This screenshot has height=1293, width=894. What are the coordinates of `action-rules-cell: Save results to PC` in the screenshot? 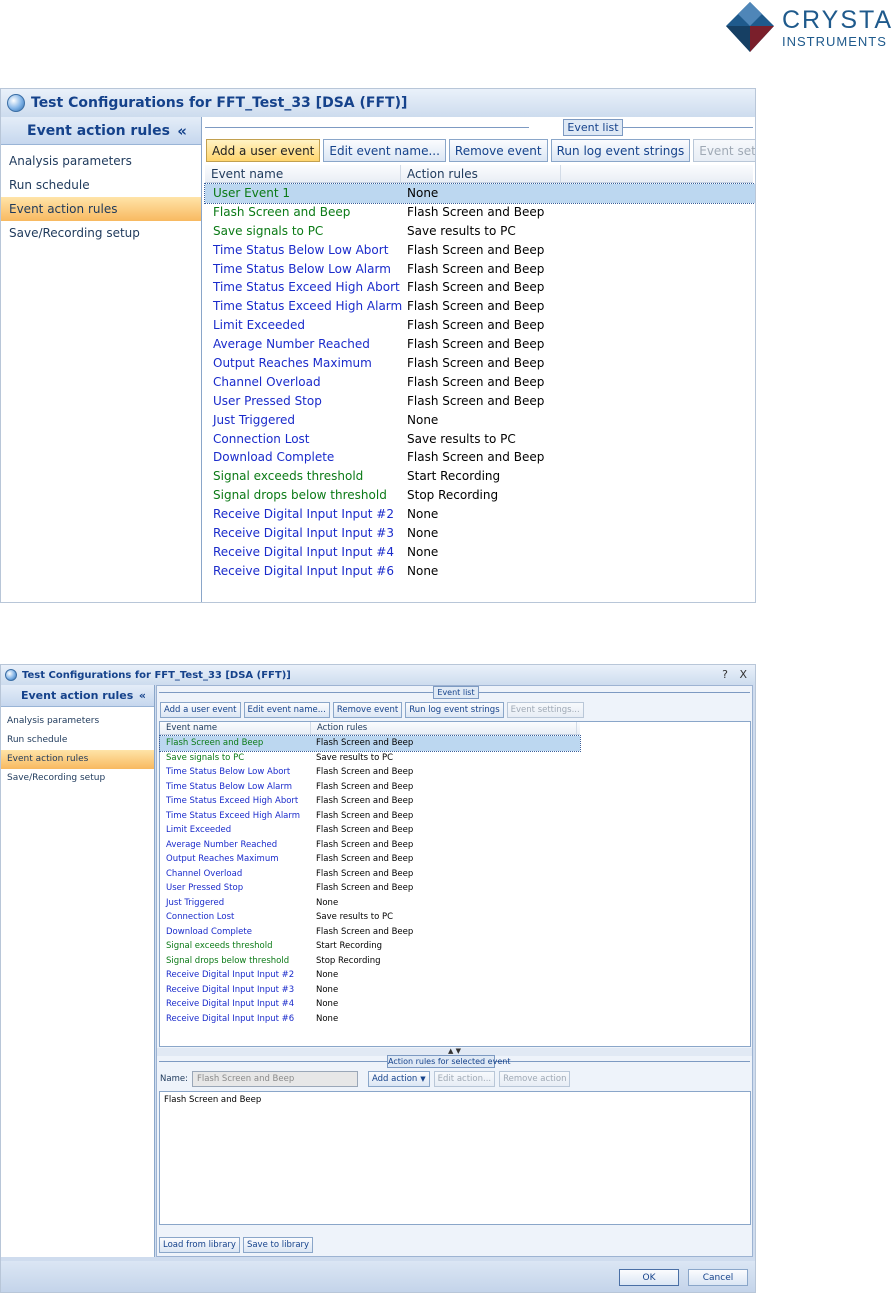 It's located at (355, 757).